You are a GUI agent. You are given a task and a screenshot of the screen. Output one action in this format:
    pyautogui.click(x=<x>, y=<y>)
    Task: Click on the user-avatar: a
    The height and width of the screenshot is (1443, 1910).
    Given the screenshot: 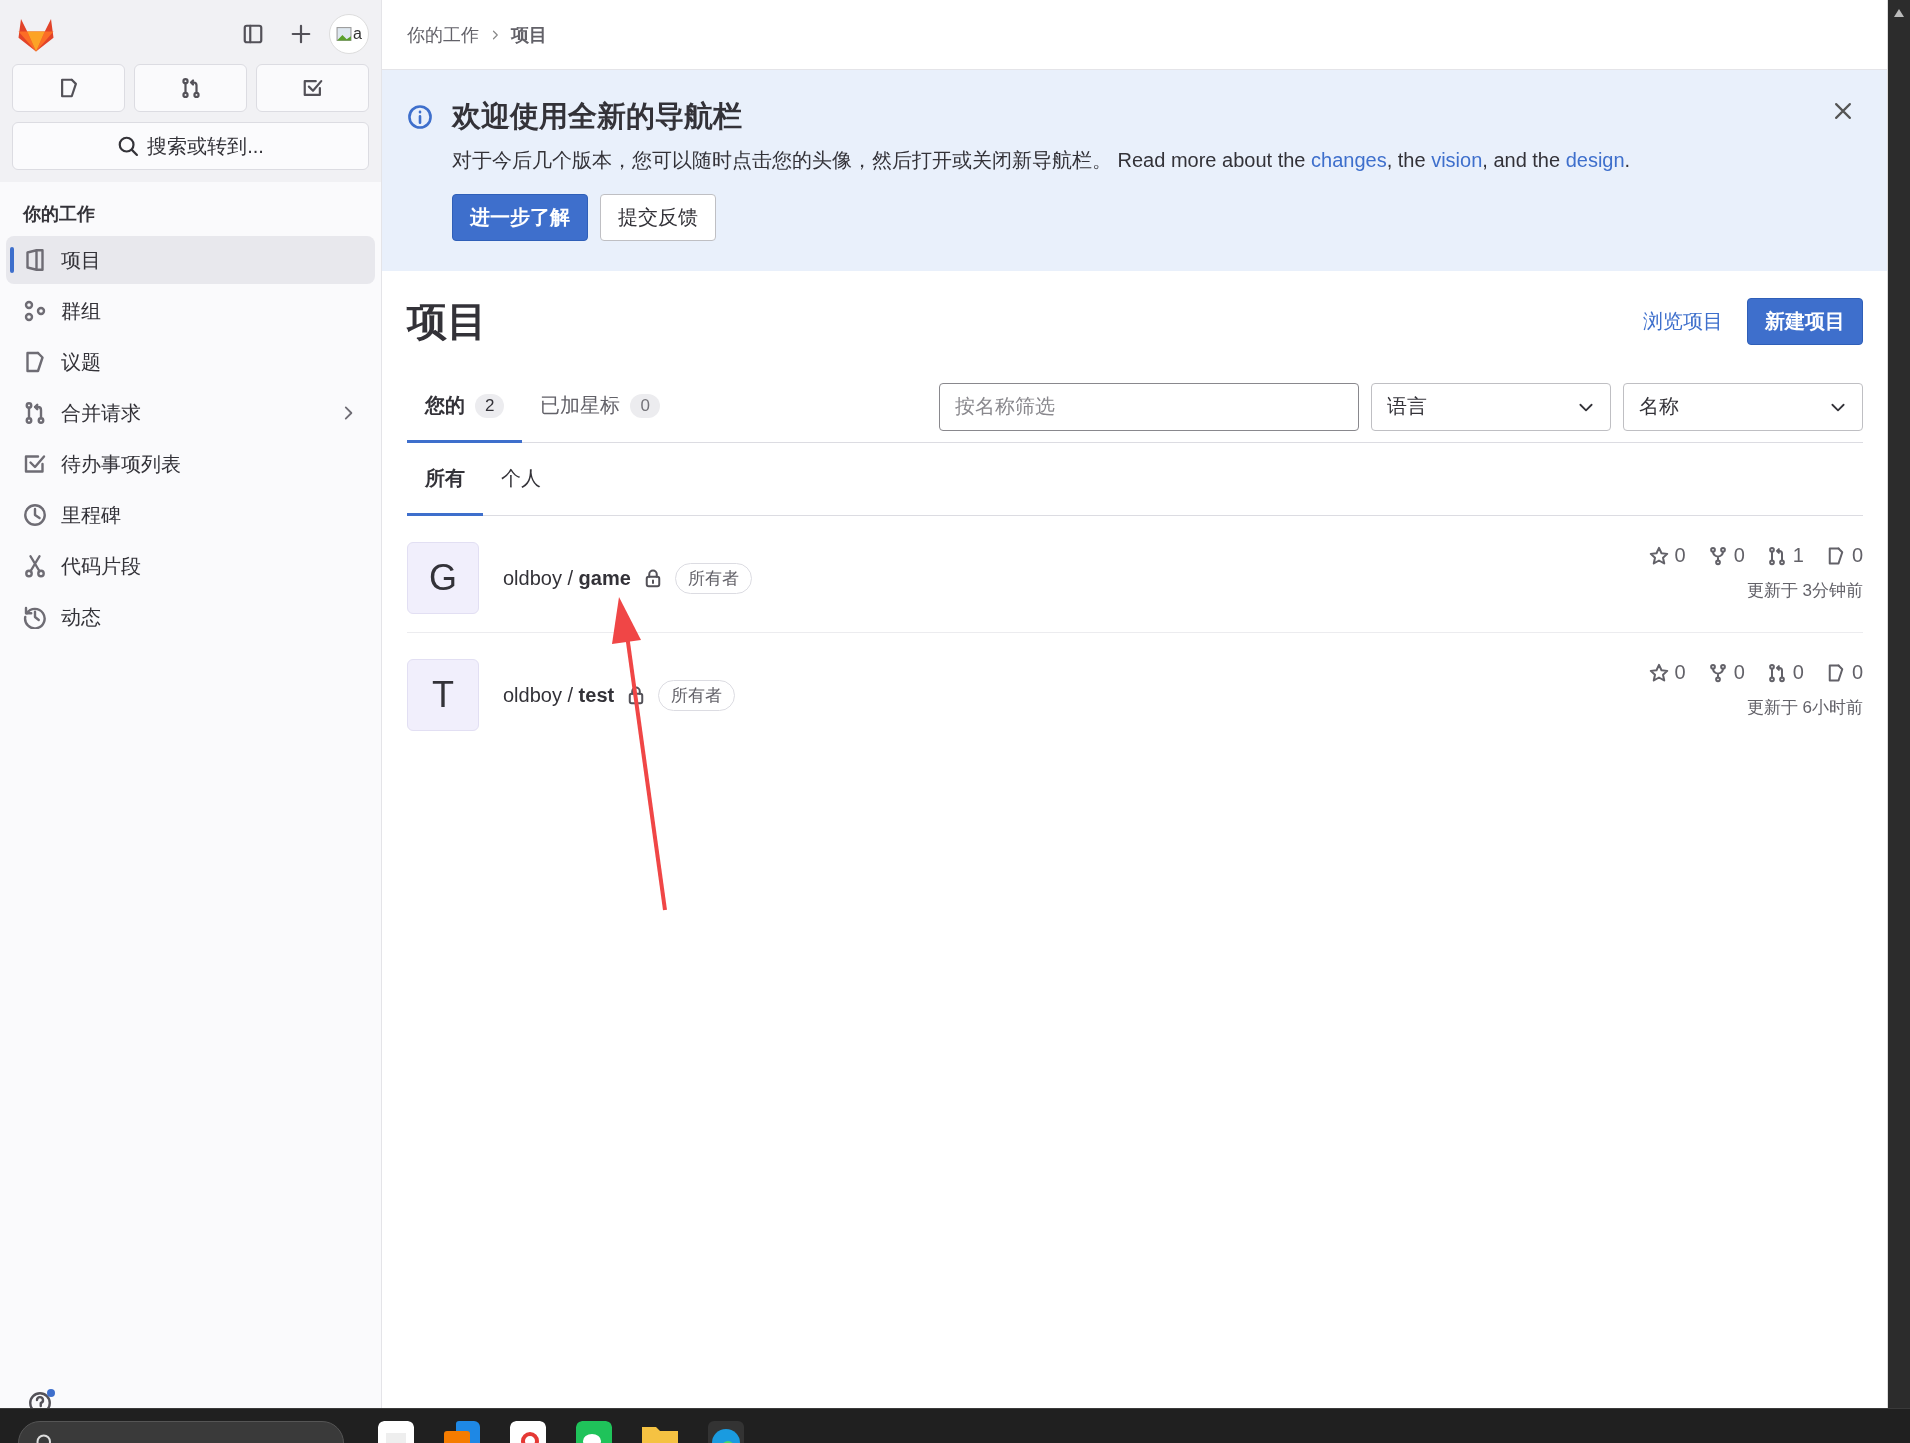 What is the action you would take?
    pyautogui.click(x=349, y=34)
    